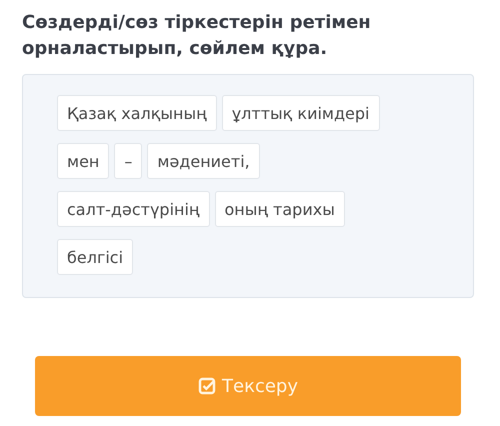 This screenshot has height=426, width=500. Describe the element at coordinates (301, 113) in the screenshot. I see `word-chip: ұлттық киімдері` at that location.